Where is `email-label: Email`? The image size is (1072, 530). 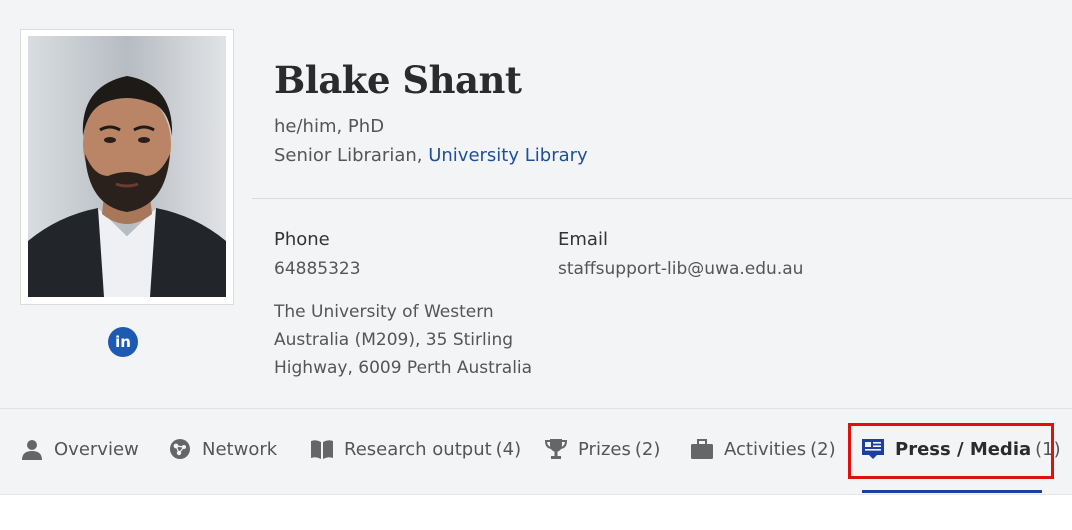 email-label: Email is located at coordinates (583, 239).